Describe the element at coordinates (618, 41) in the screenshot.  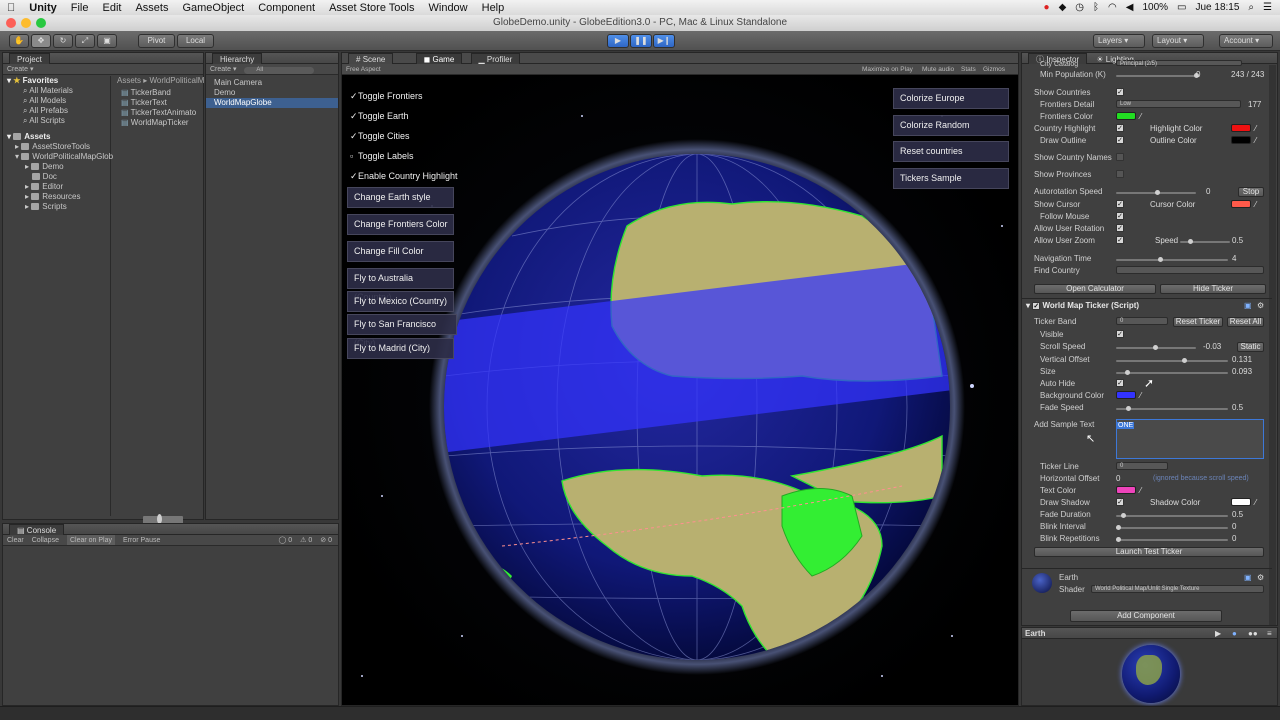
I see `play-button: ▶` at that location.